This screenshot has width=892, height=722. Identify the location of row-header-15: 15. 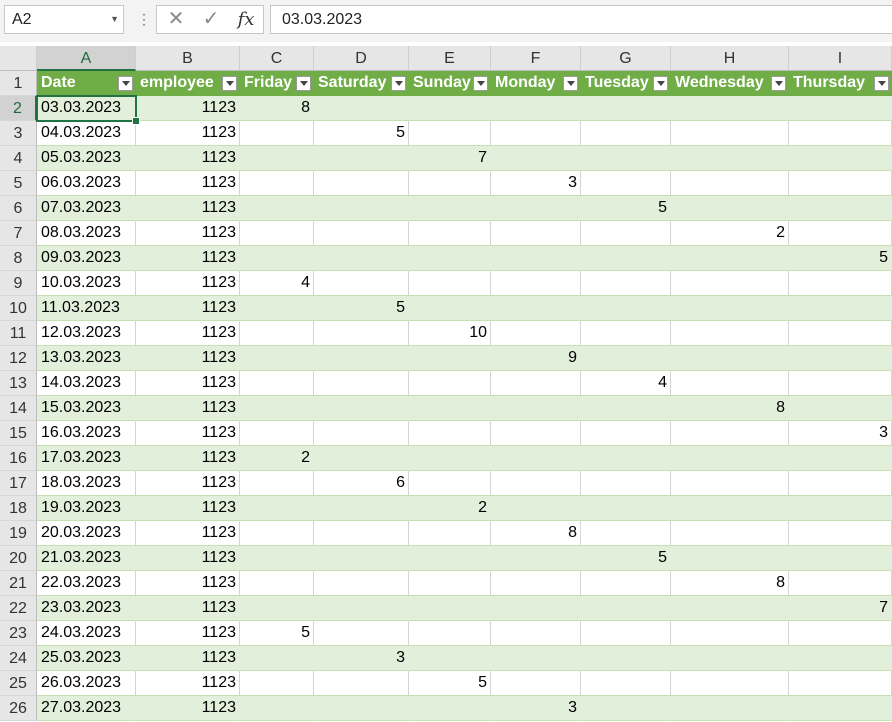
(18, 433).